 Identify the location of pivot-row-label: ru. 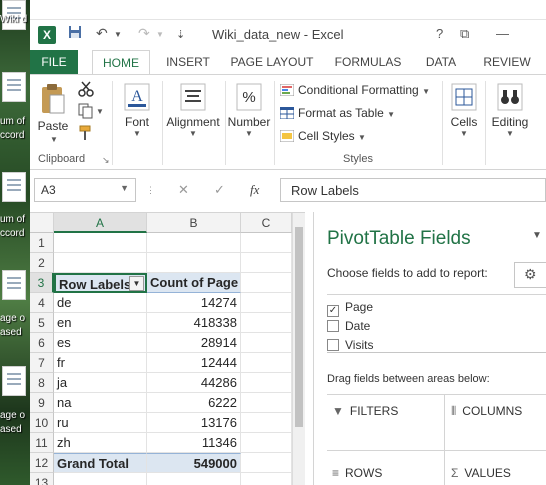
(100, 423).